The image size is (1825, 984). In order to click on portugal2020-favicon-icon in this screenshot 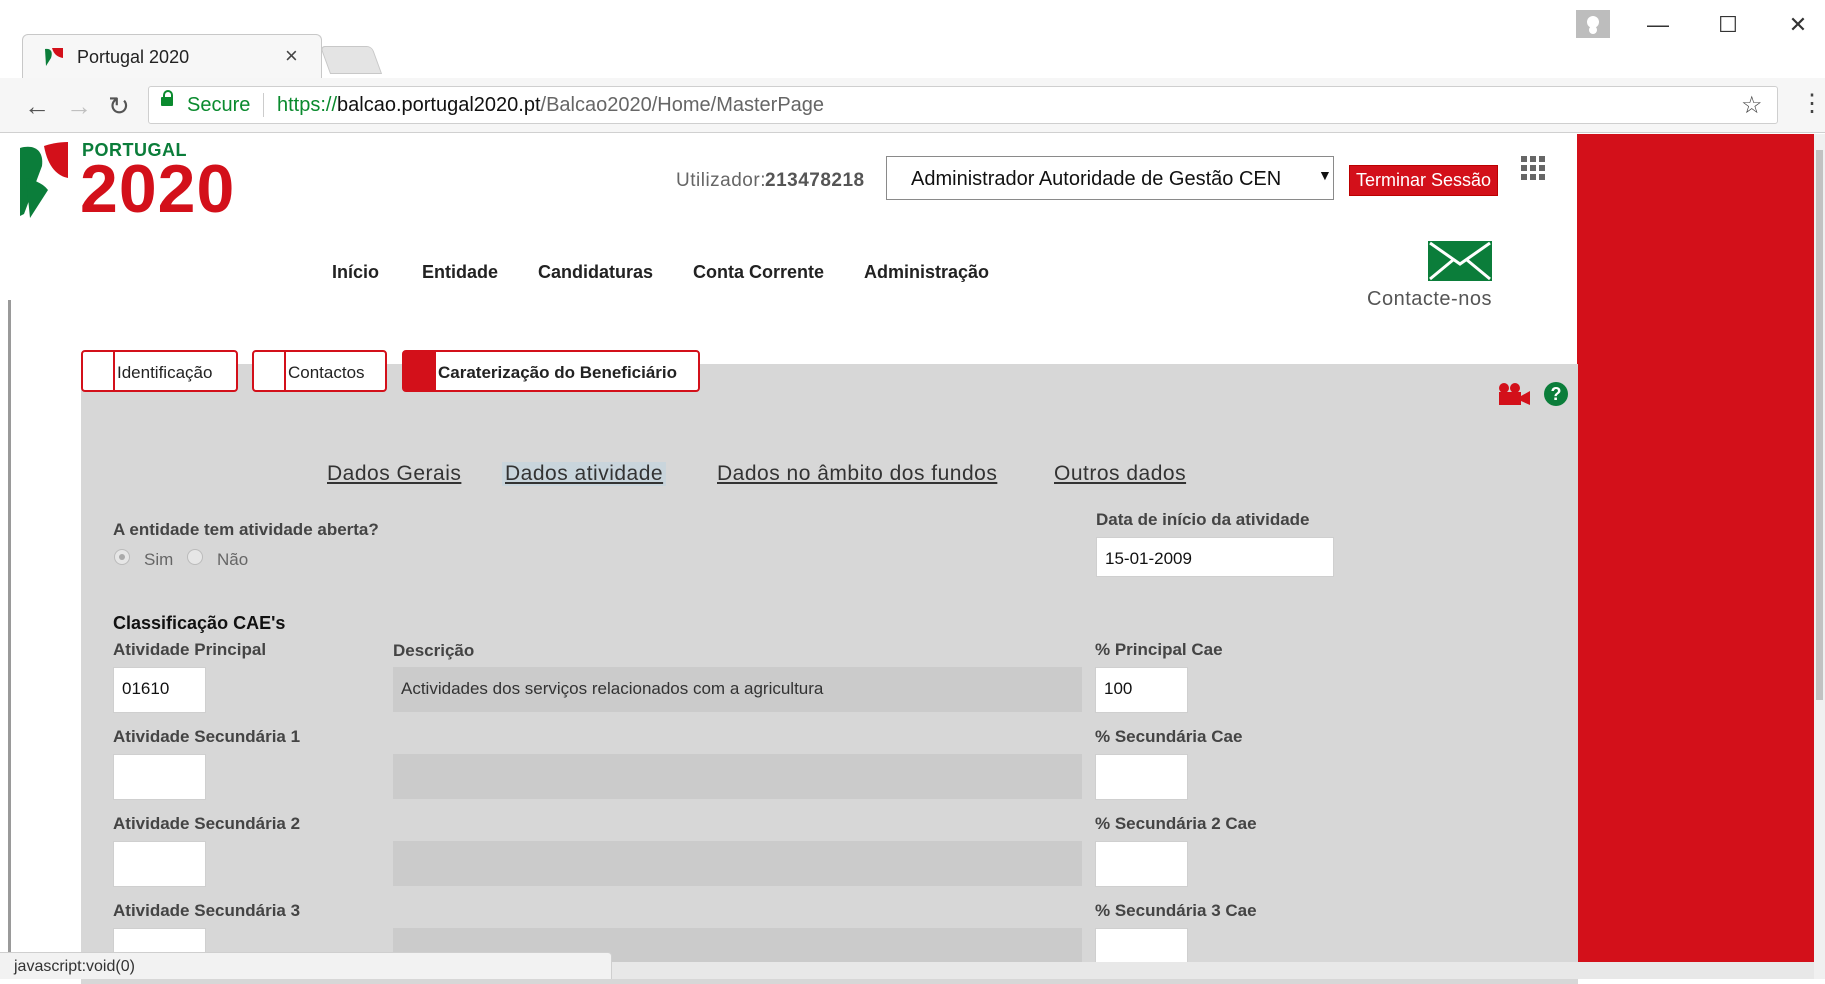, I will do `click(54, 57)`.